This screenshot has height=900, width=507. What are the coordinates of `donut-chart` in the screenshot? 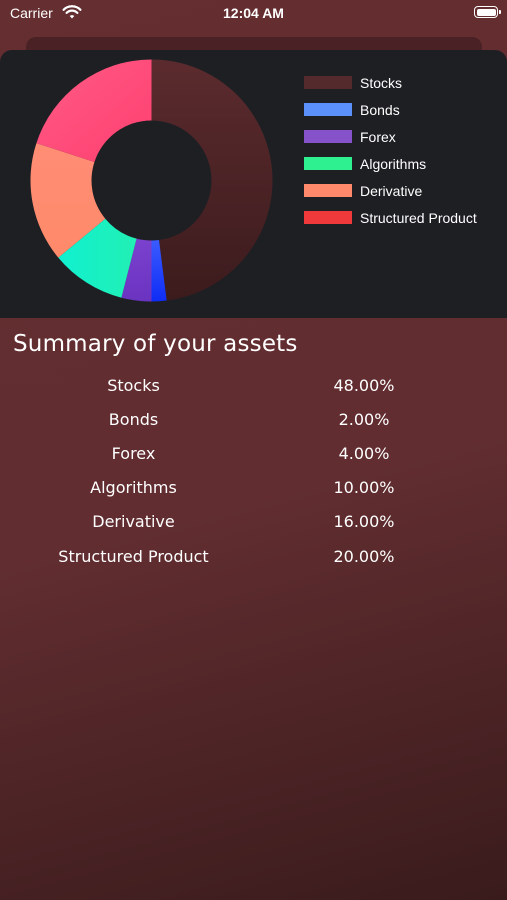 It's located at (151, 180).